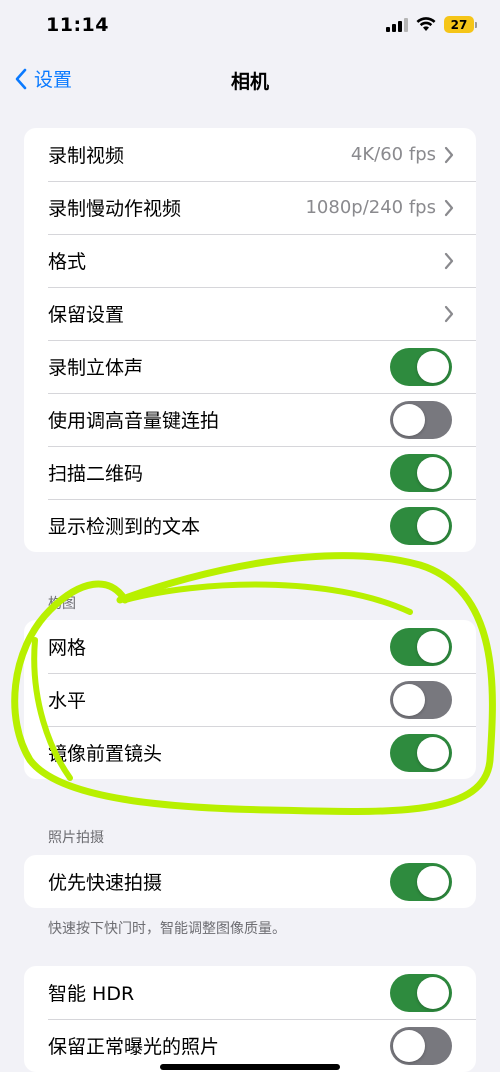 The height and width of the screenshot is (1072, 500). What do you see at coordinates (250, 992) in the screenshot?
I see `settings-row: 智能 HDR` at bounding box center [250, 992].